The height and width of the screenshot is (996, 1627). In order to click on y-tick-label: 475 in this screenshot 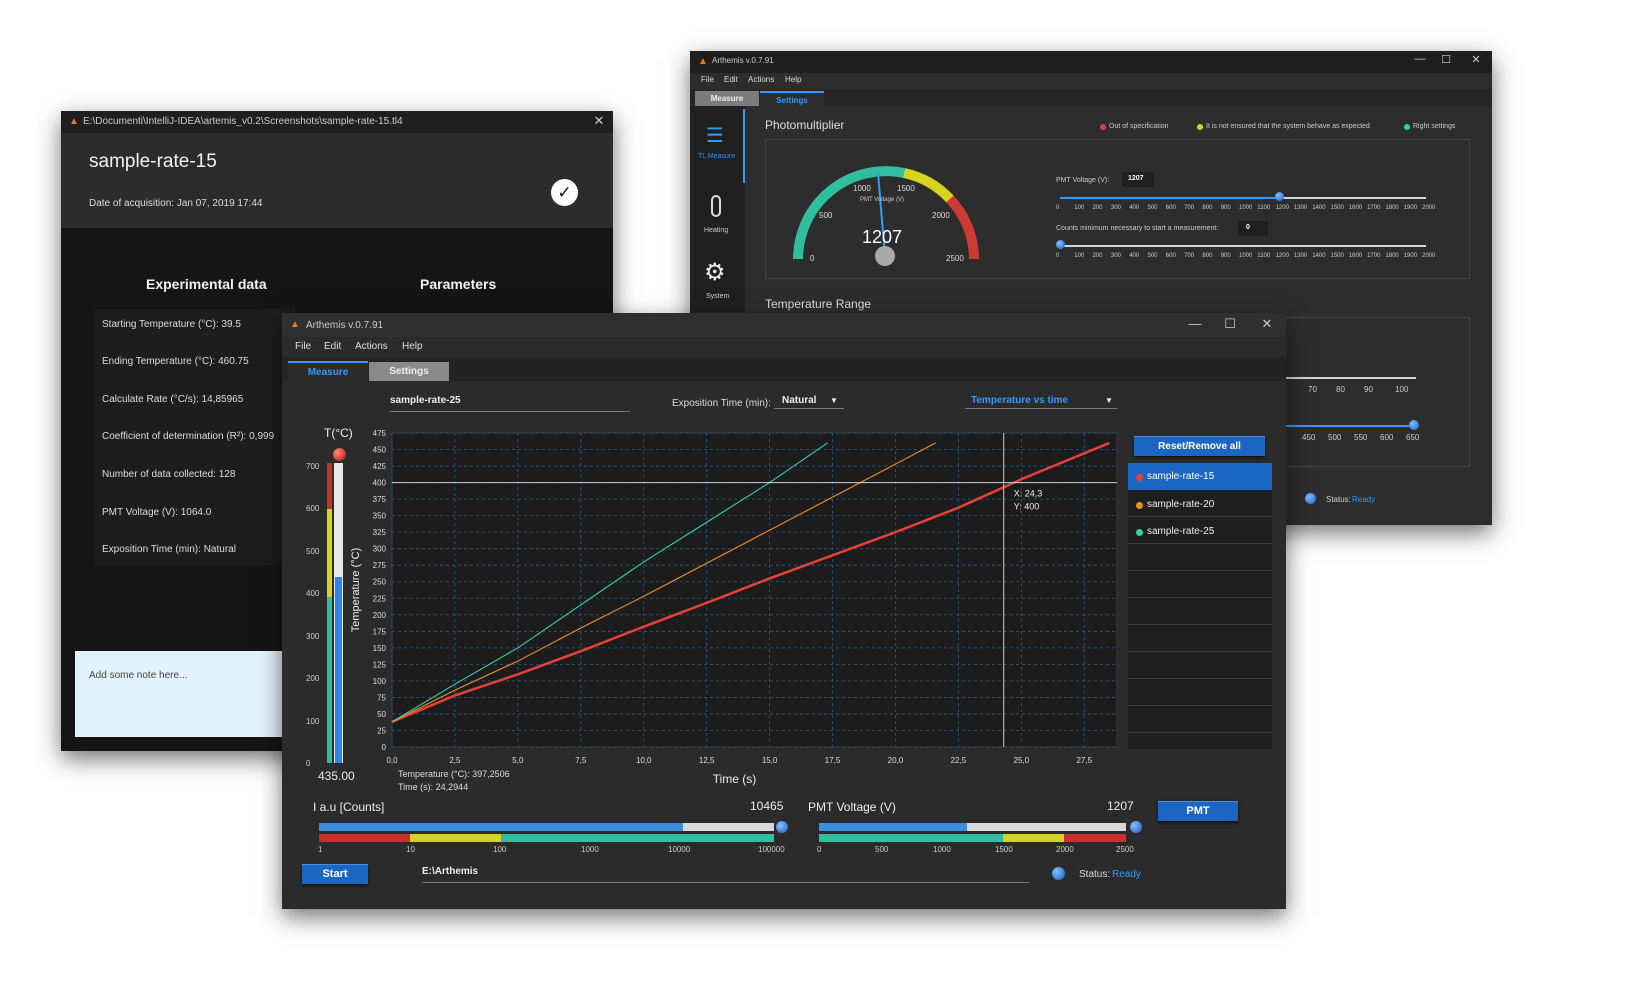, I will do `click(380, 433)`.